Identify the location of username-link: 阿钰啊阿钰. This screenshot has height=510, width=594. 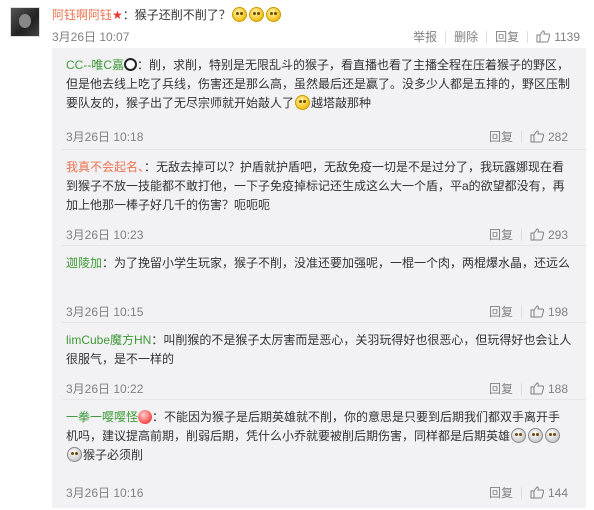
(82, 15).